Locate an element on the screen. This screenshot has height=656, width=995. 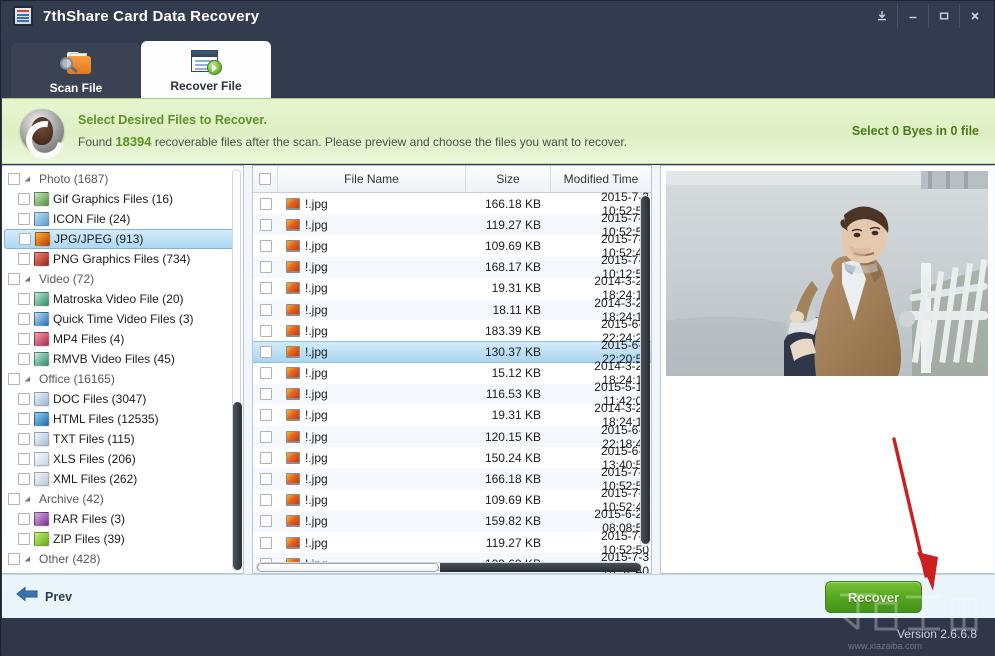
tab-recover-file: Recover File is located at coordinates (206, 70).